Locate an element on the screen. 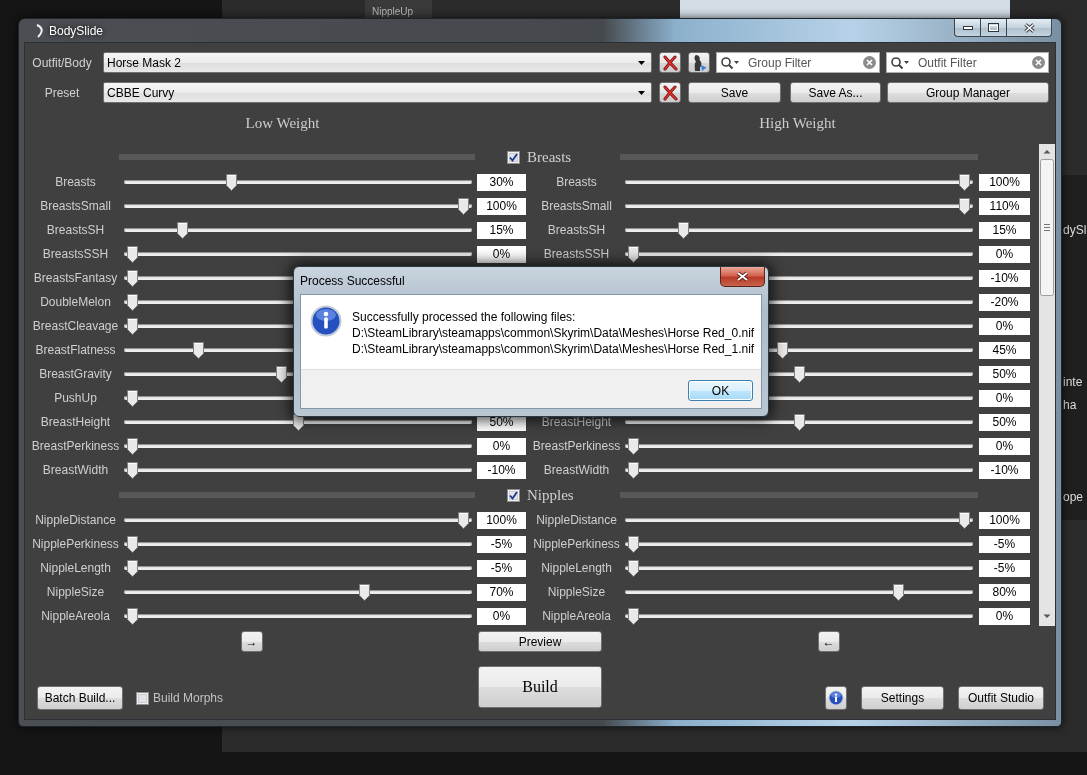  column-heading: Low Weight is located at coordinates (282, 123).